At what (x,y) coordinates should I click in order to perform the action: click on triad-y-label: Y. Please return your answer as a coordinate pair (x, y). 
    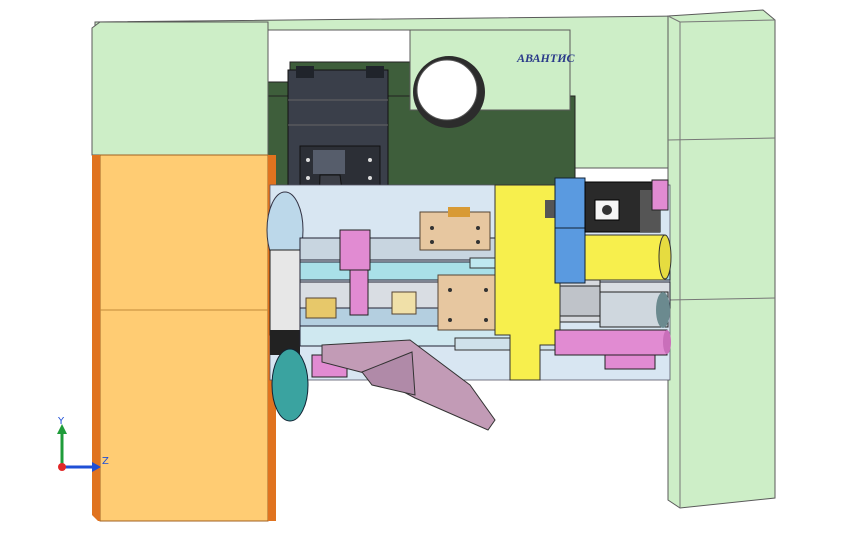
    Looking at the image, I should click on (61, 421).